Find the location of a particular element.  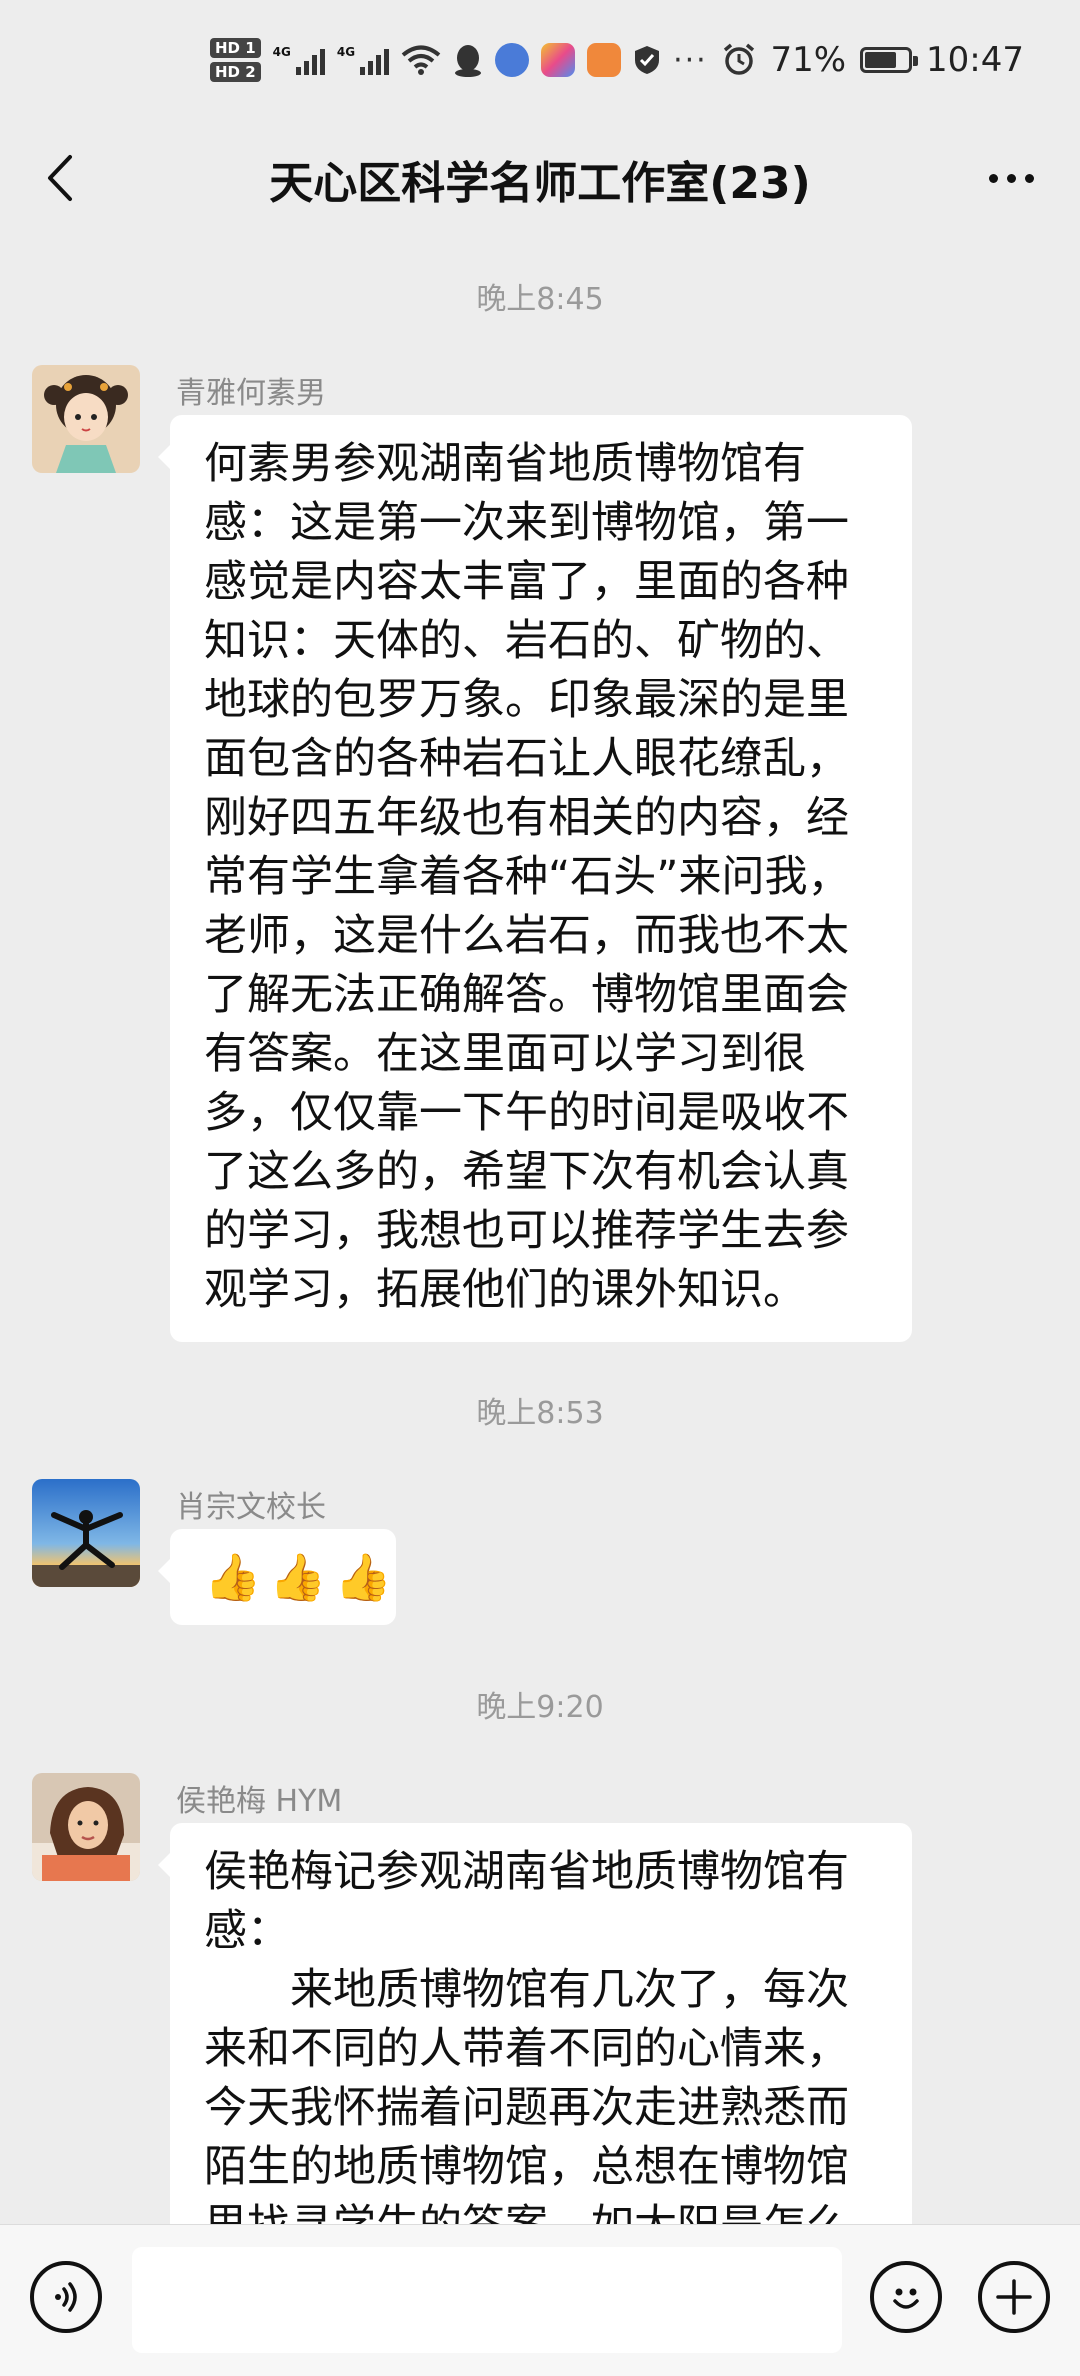

battery-fill is located at coordinates (881, 60).